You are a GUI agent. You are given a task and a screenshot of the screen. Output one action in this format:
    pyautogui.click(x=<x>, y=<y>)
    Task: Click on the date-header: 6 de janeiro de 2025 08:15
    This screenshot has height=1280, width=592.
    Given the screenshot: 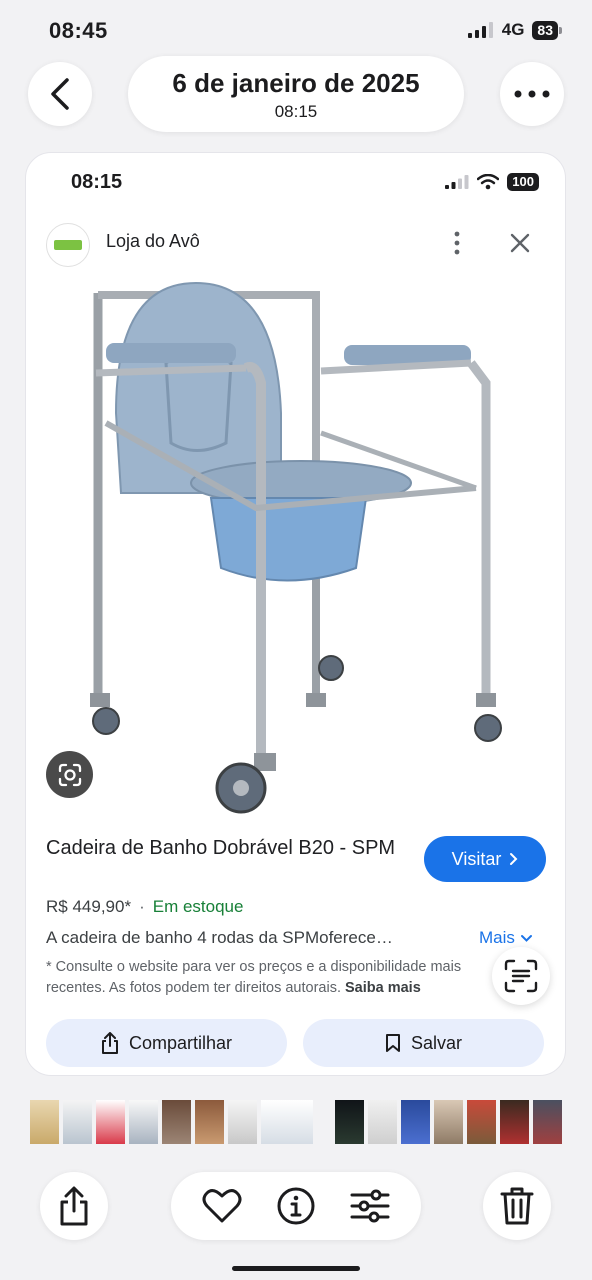 What is the action you would take?
    pyautogui.click(x=296, y=94)
    